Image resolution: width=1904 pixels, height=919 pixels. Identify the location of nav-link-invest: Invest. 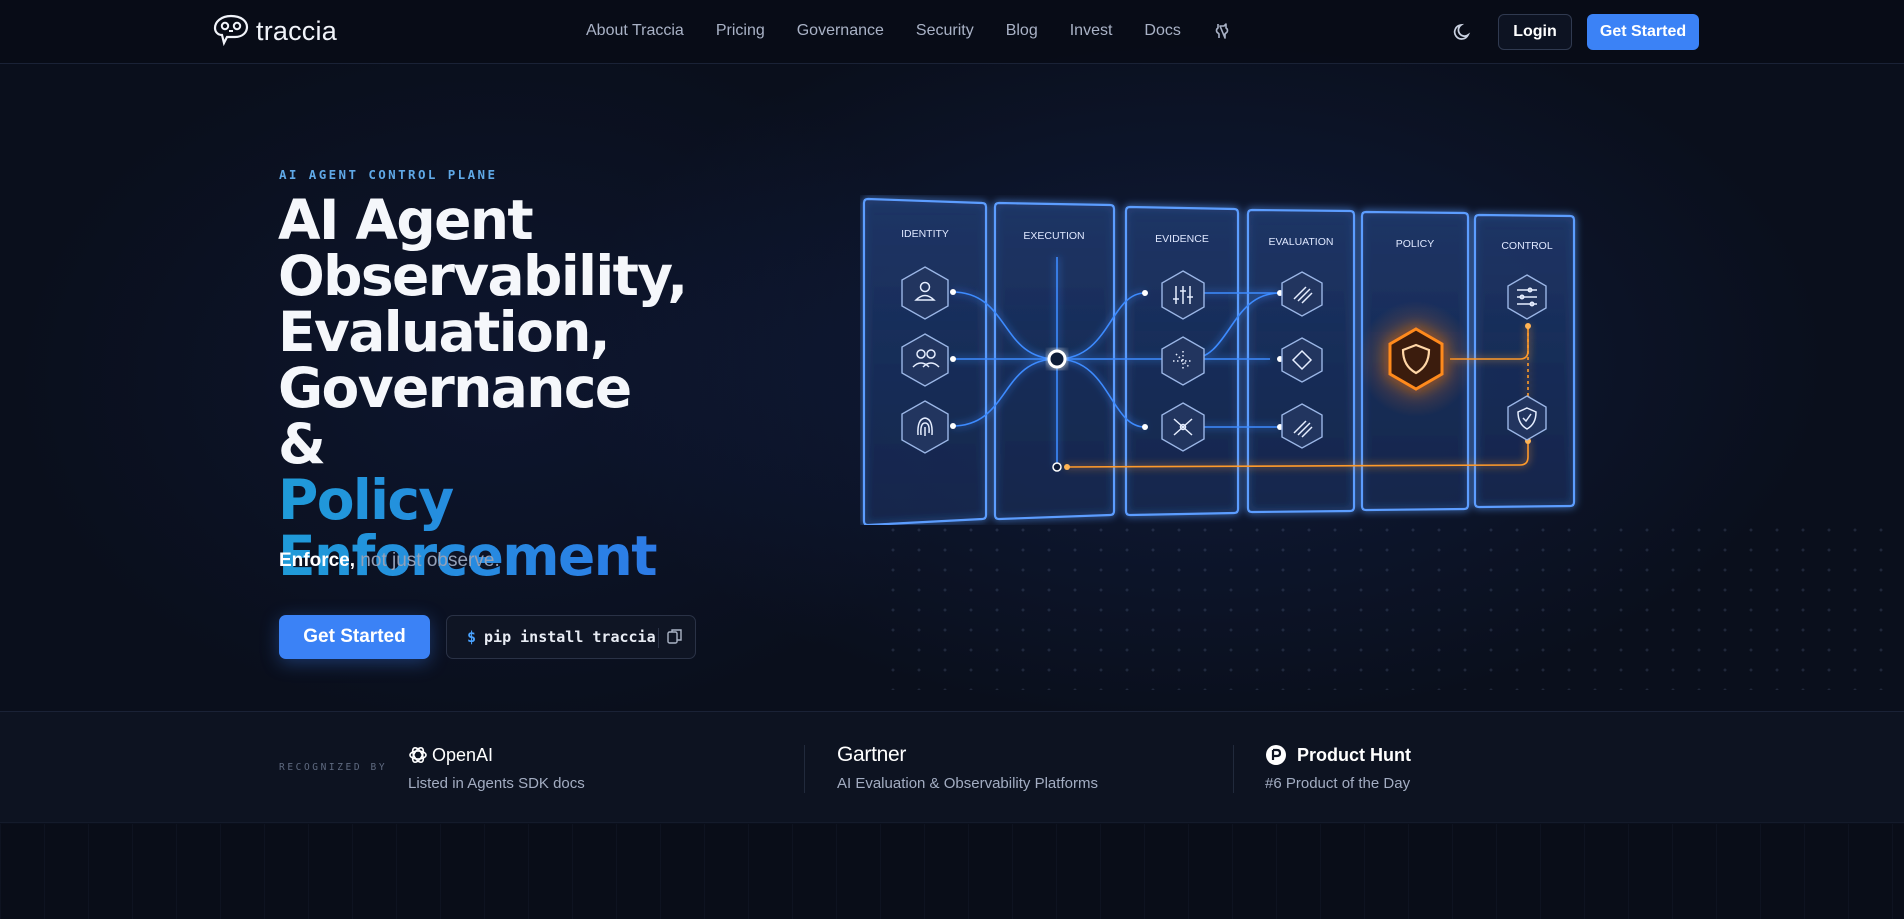
(1091, 31).